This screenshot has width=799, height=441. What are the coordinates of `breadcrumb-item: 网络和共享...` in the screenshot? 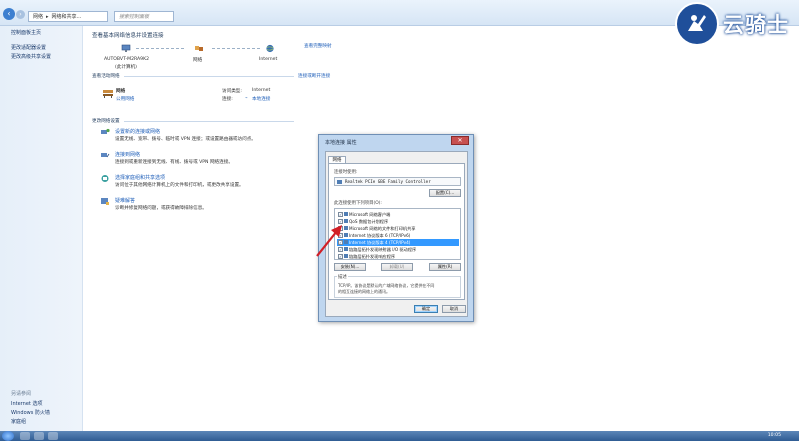 It's located at (67, 16).